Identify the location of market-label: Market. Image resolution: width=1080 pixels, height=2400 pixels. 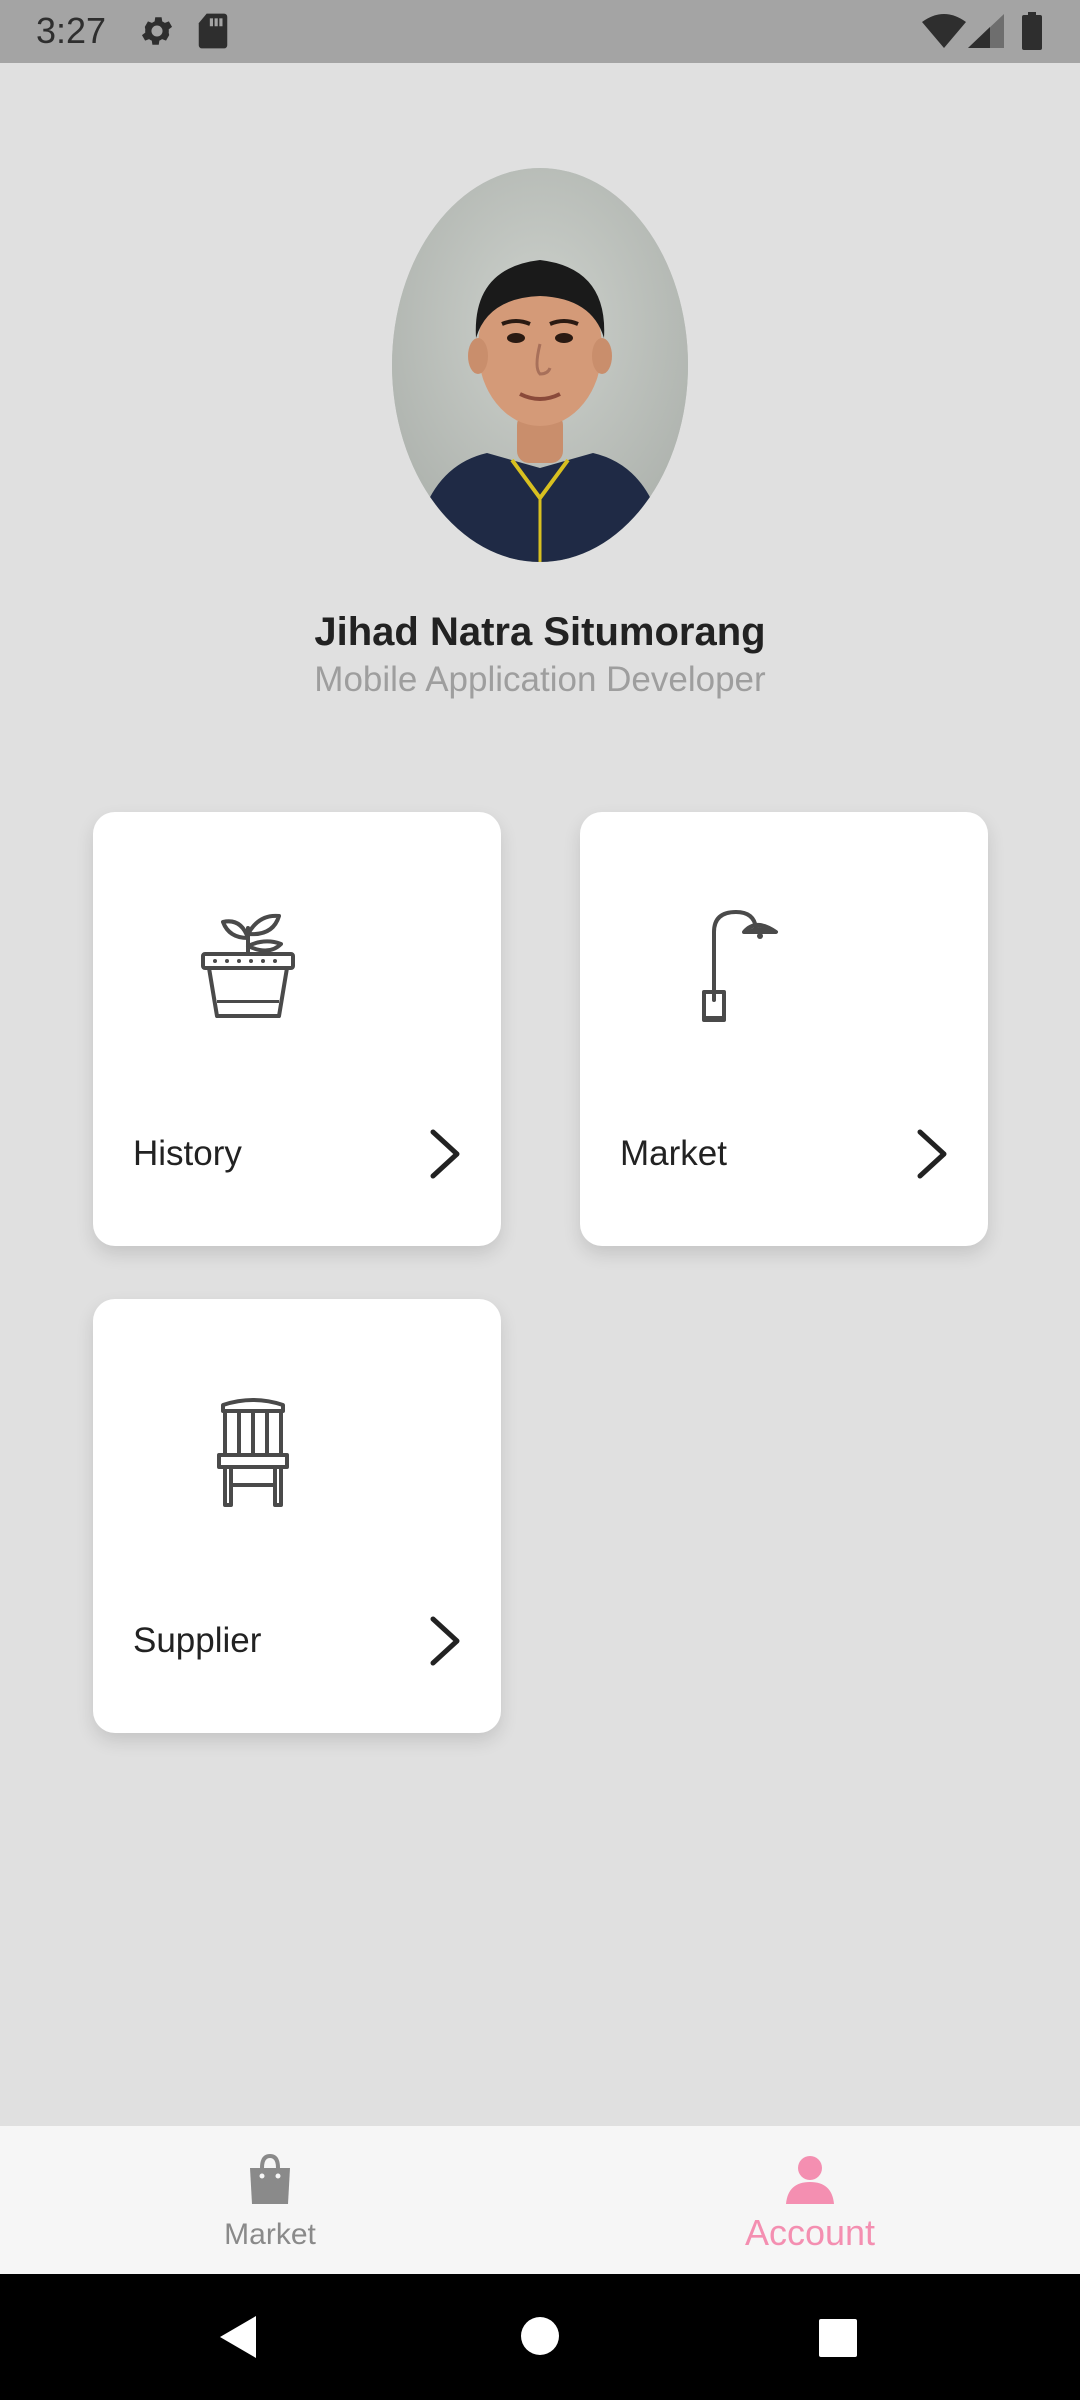
(673, 1153).